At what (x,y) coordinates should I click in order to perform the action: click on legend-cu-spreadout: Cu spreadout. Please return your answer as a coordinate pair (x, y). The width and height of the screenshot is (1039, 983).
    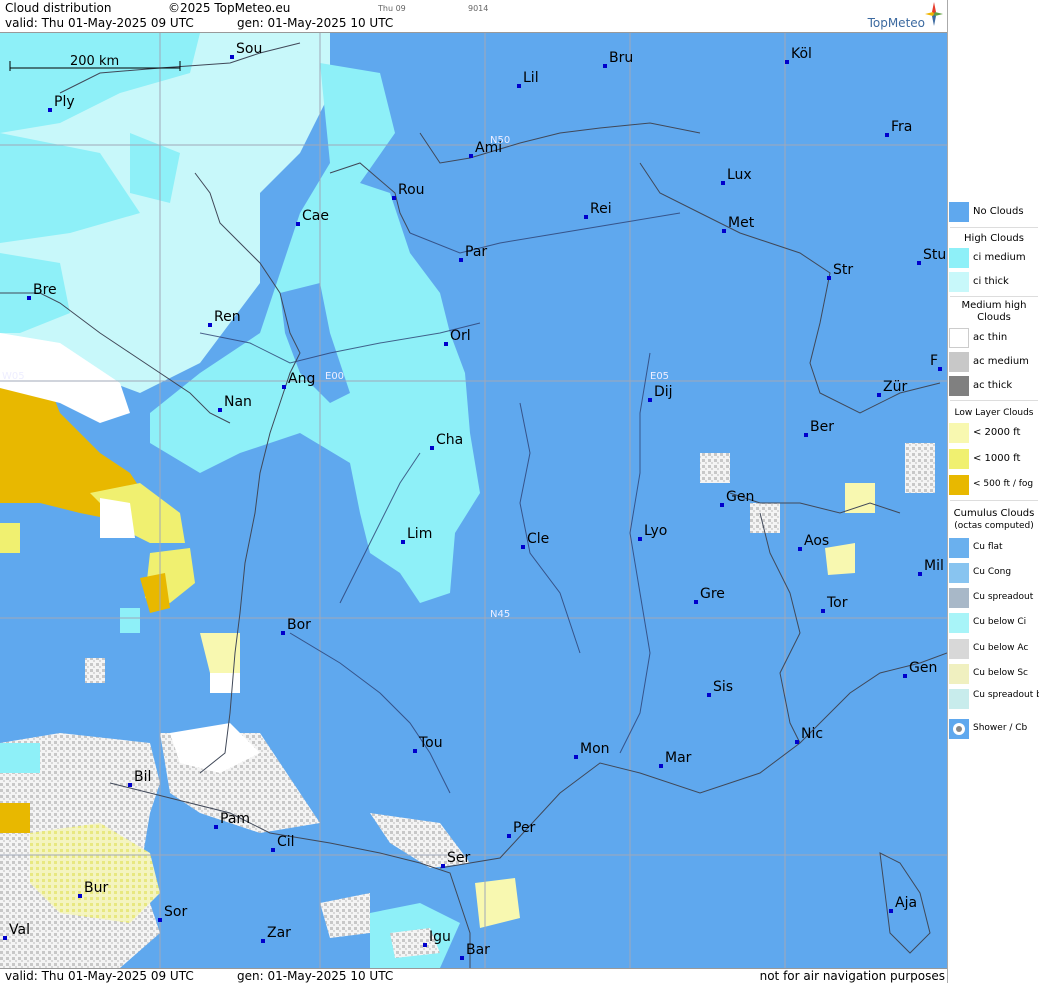
    Looking at the image, I should click on (993, 599).